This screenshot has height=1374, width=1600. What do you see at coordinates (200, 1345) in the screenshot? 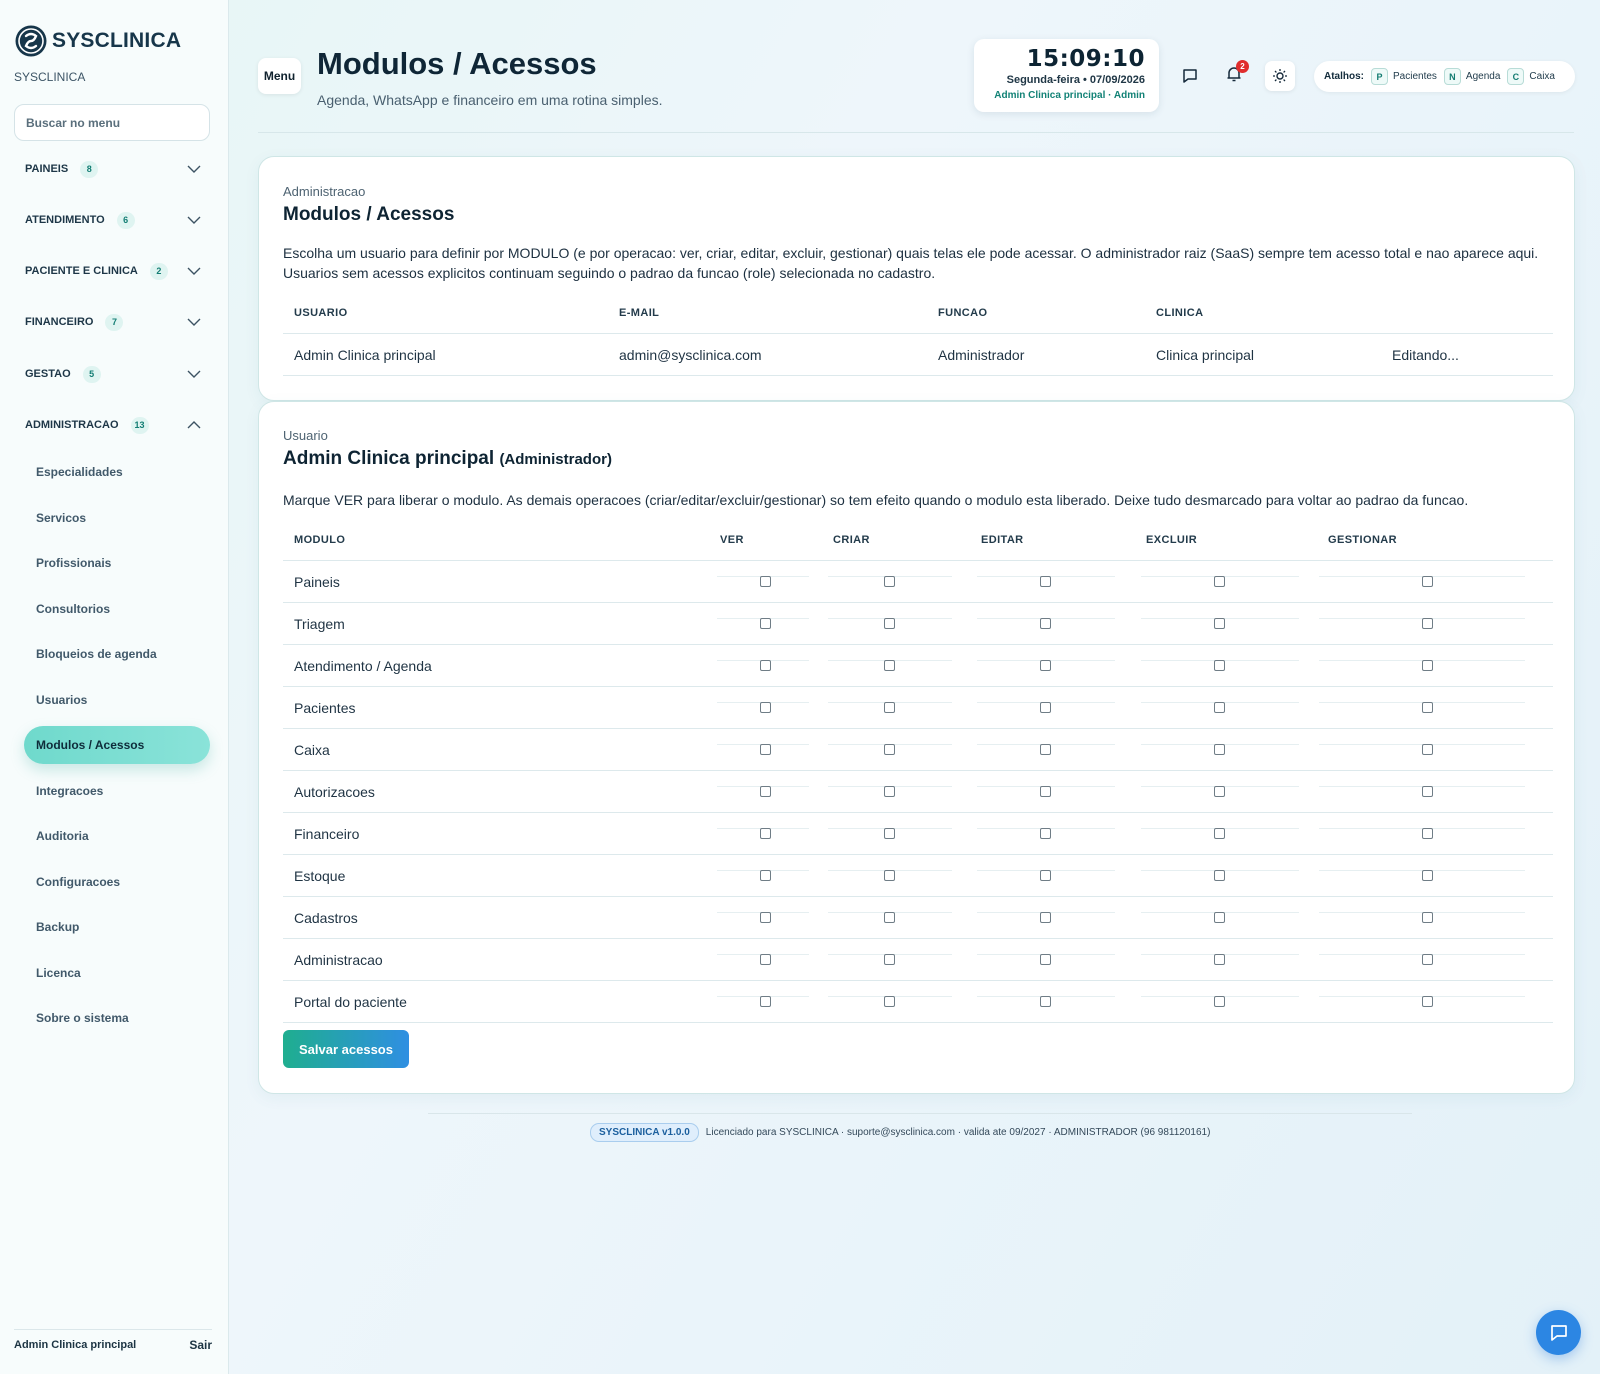
I see `logout-link: Sair` at bounding box center [200, 1345].